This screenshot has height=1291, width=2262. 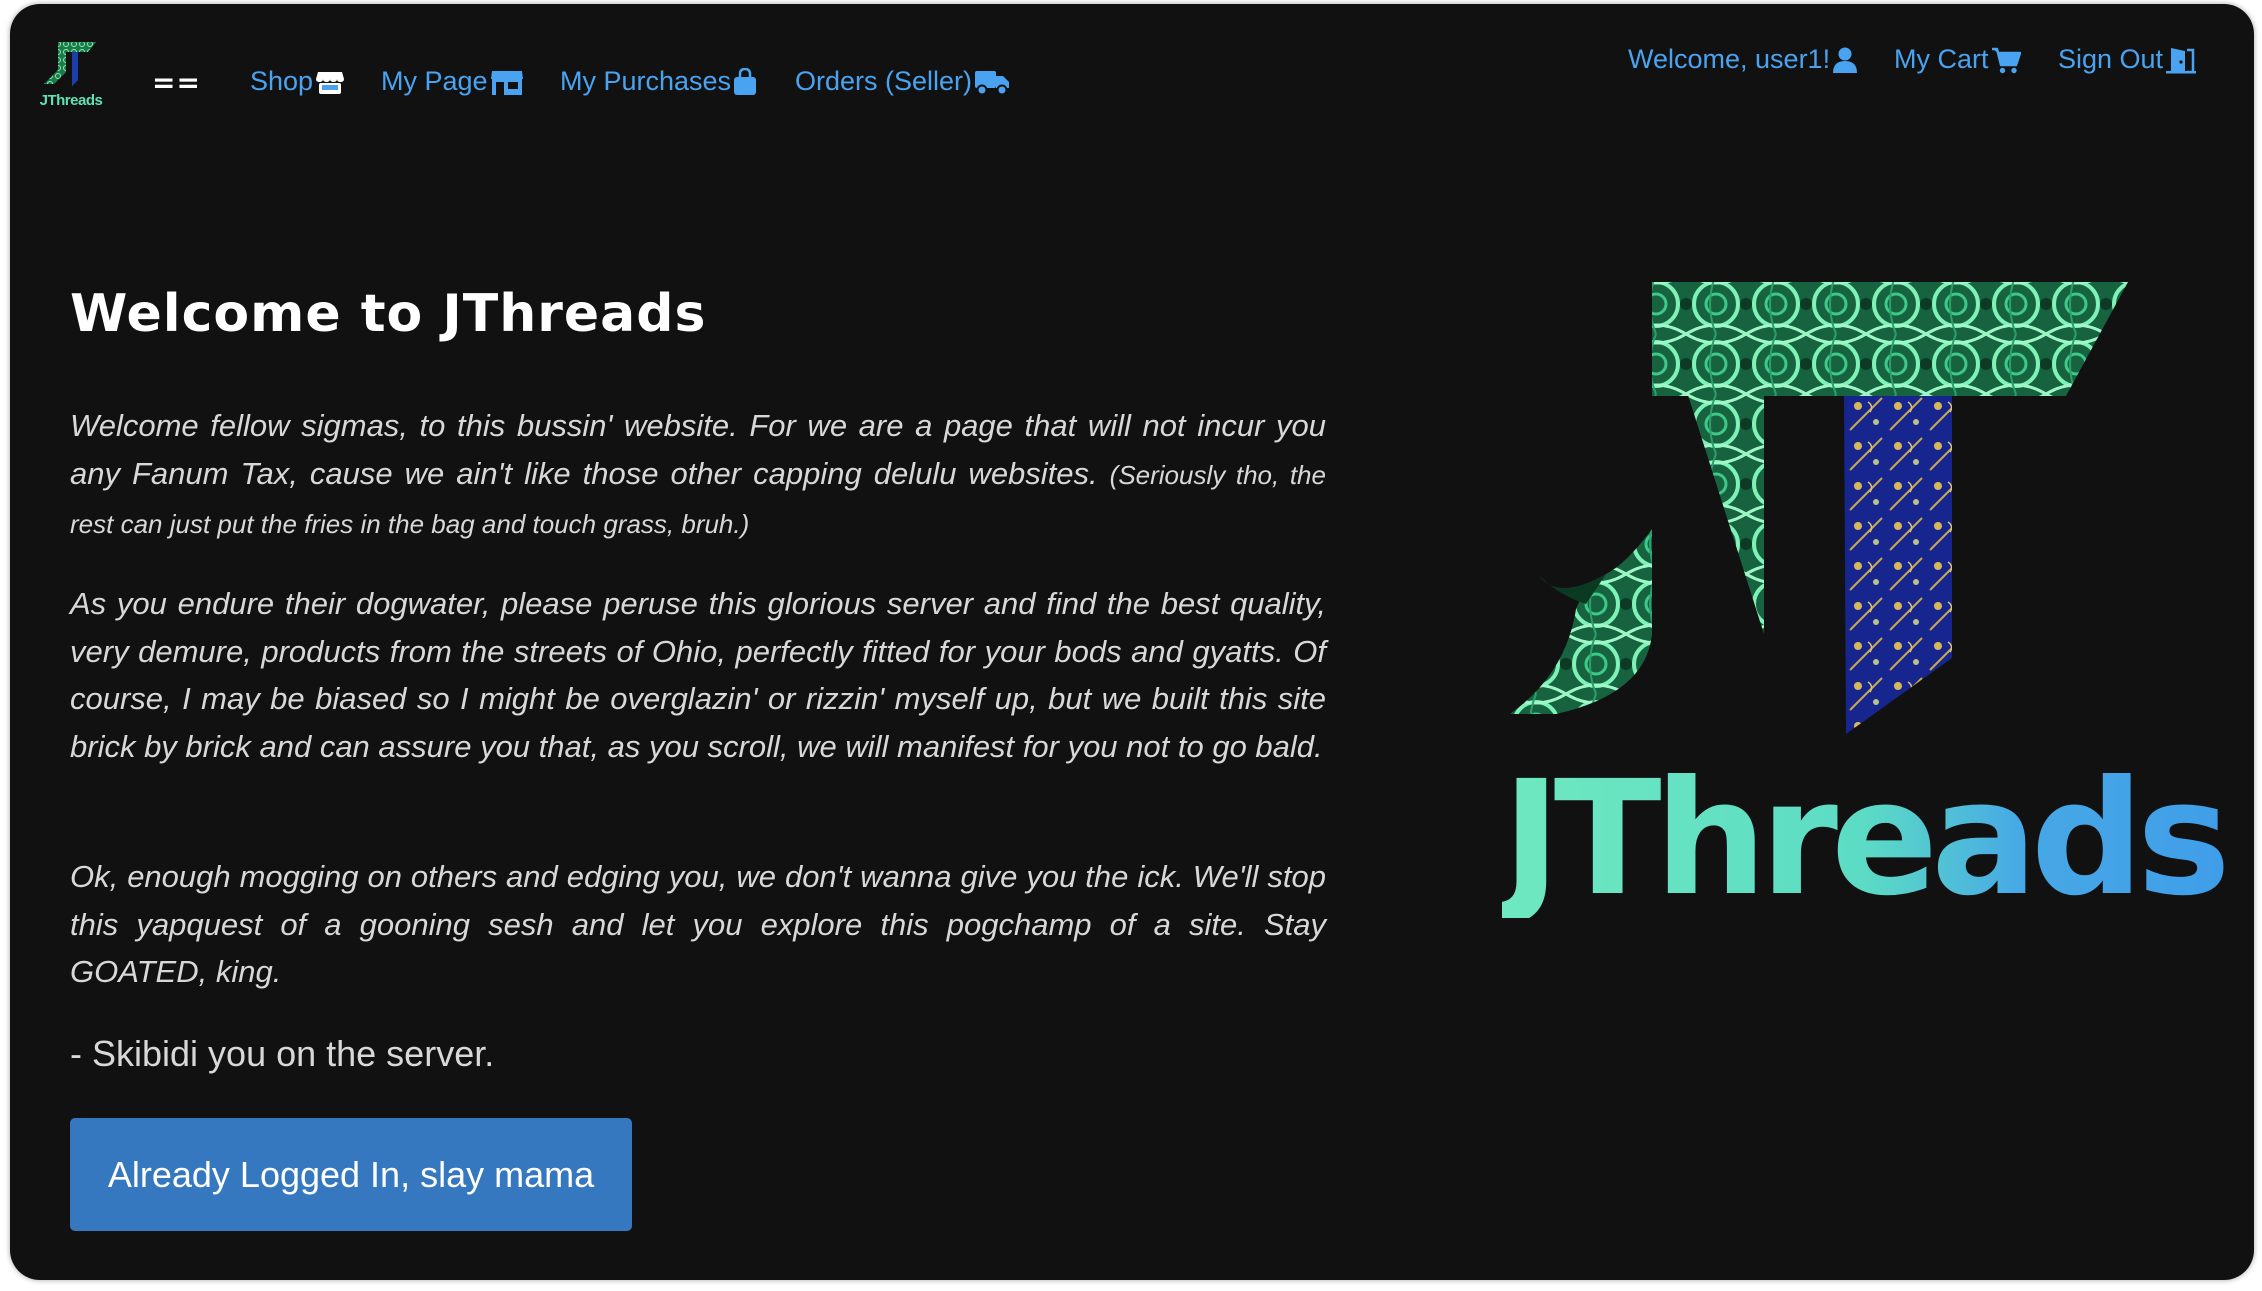 I want to click on signoff-text: - Skibidi you on the server., so click(x=282, y=1053).